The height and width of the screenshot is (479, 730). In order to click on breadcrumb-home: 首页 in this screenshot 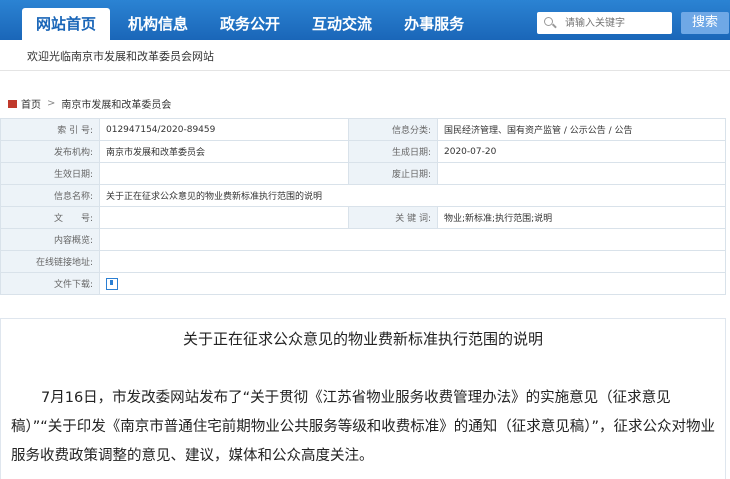, I will do `click(31, 103)`.